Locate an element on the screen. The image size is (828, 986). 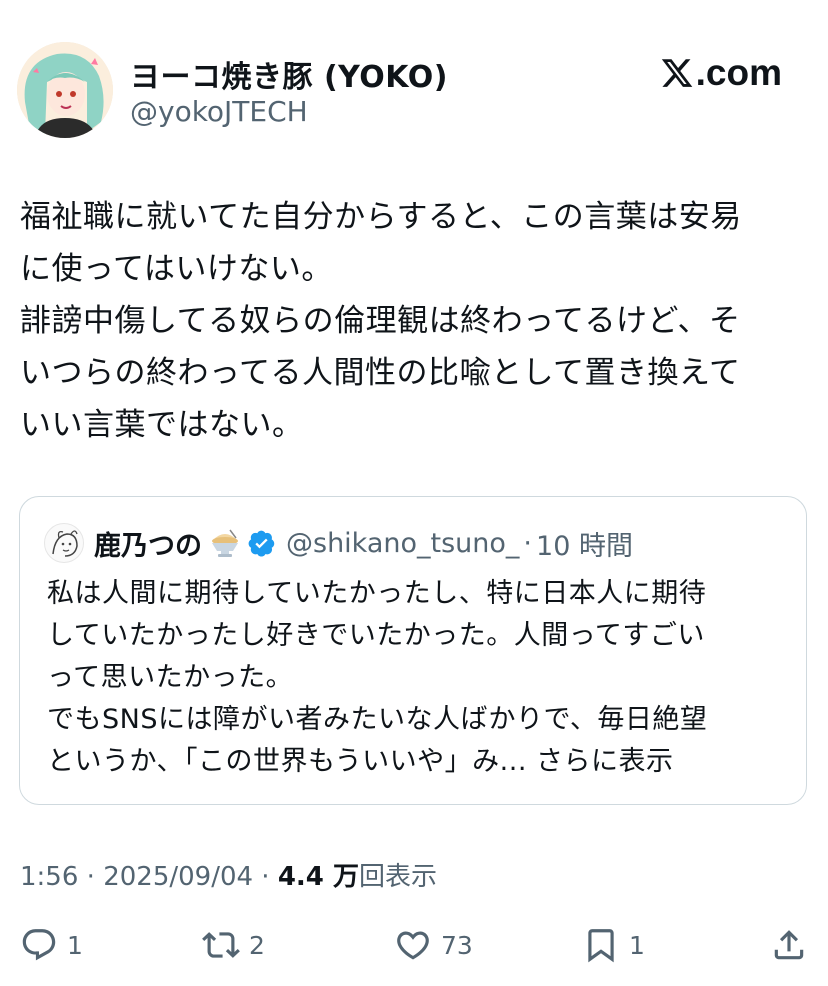
bookmark-count: 1 is located at coordinates (637, 945).